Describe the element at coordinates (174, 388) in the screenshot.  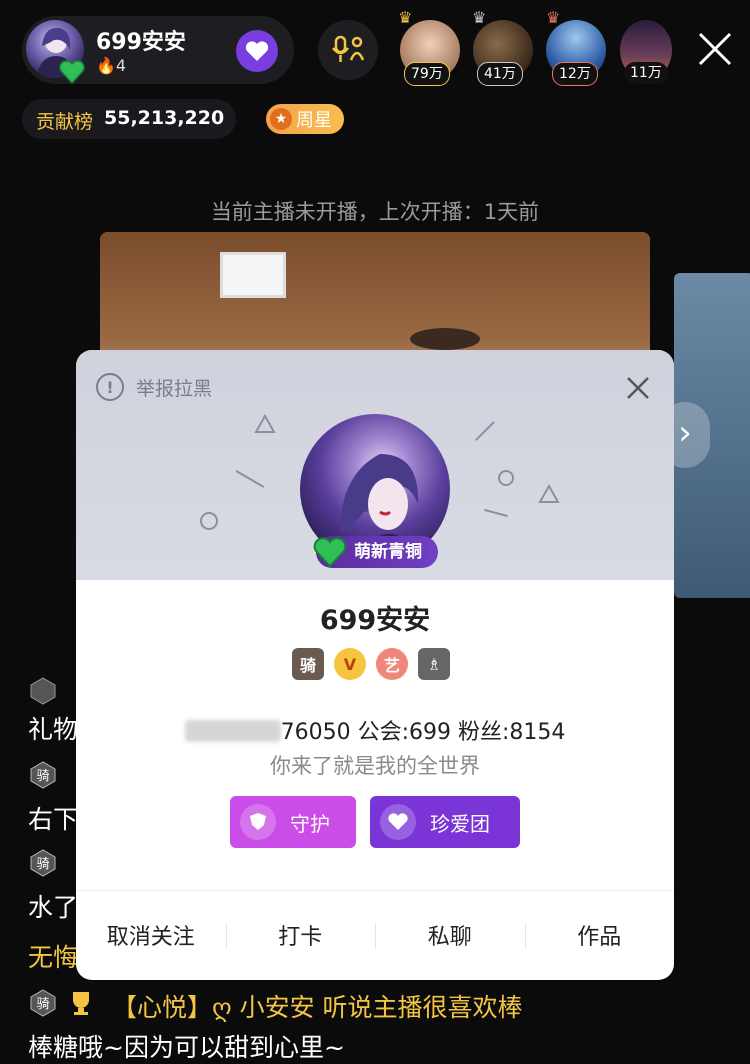
I see `report-block-label: 举报拉黑` at that location.